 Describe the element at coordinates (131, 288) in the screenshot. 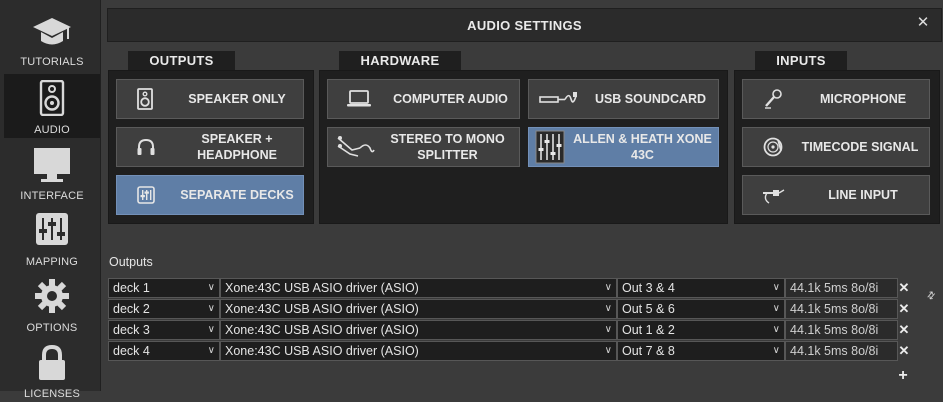

I see `deck-value: deck 1` at that location.